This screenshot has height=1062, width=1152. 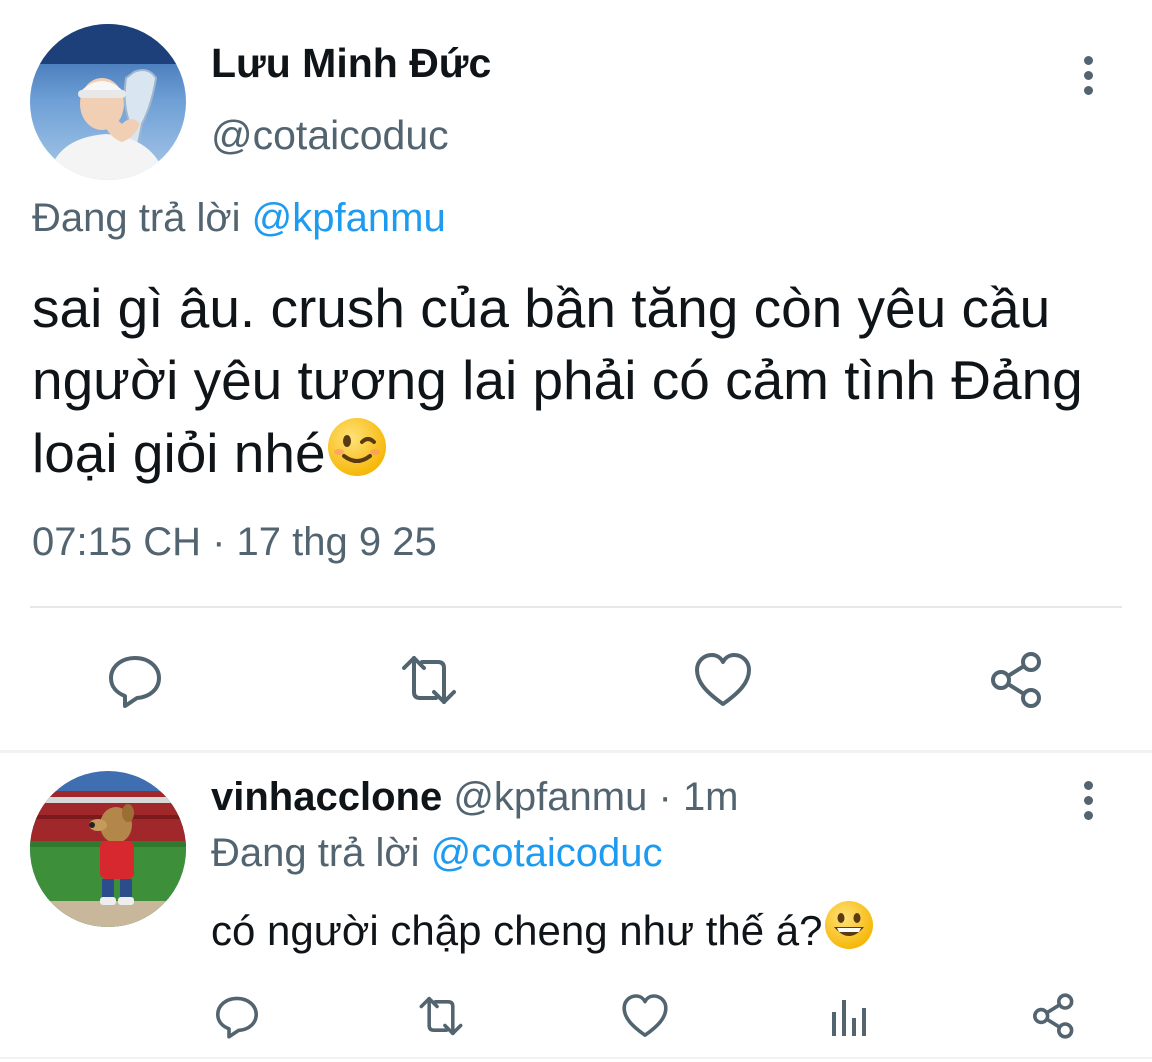 I want to click on replying-to-mention-link: @kpfanmu, so click(x=349, y=218).